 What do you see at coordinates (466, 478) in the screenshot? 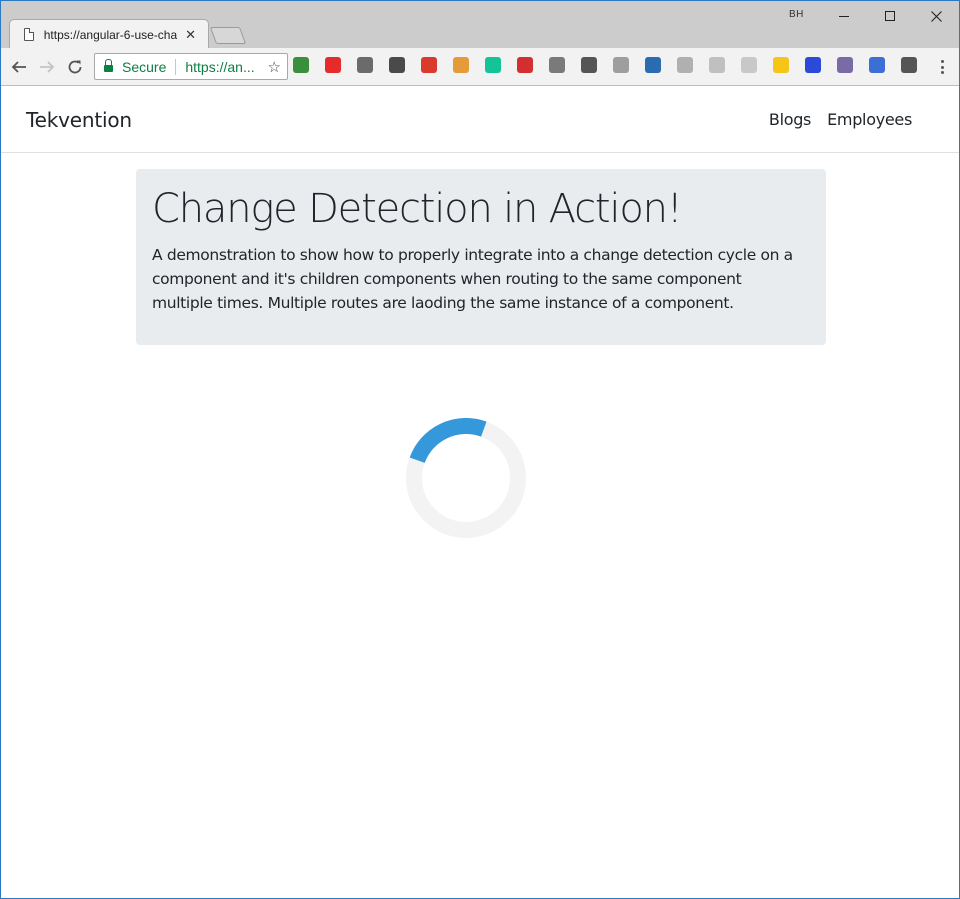
I see `loading-spinner` at bounding box center [466, 478].